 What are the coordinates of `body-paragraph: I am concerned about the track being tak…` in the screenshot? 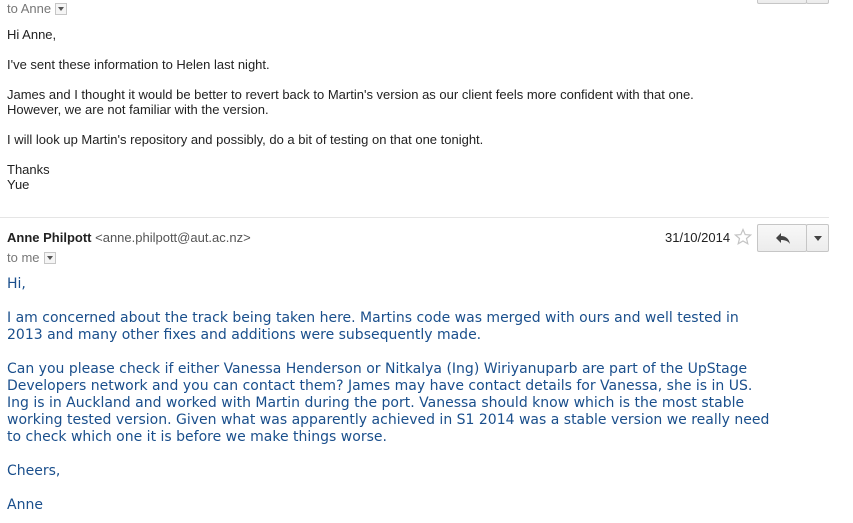 It's located at (373, 318).